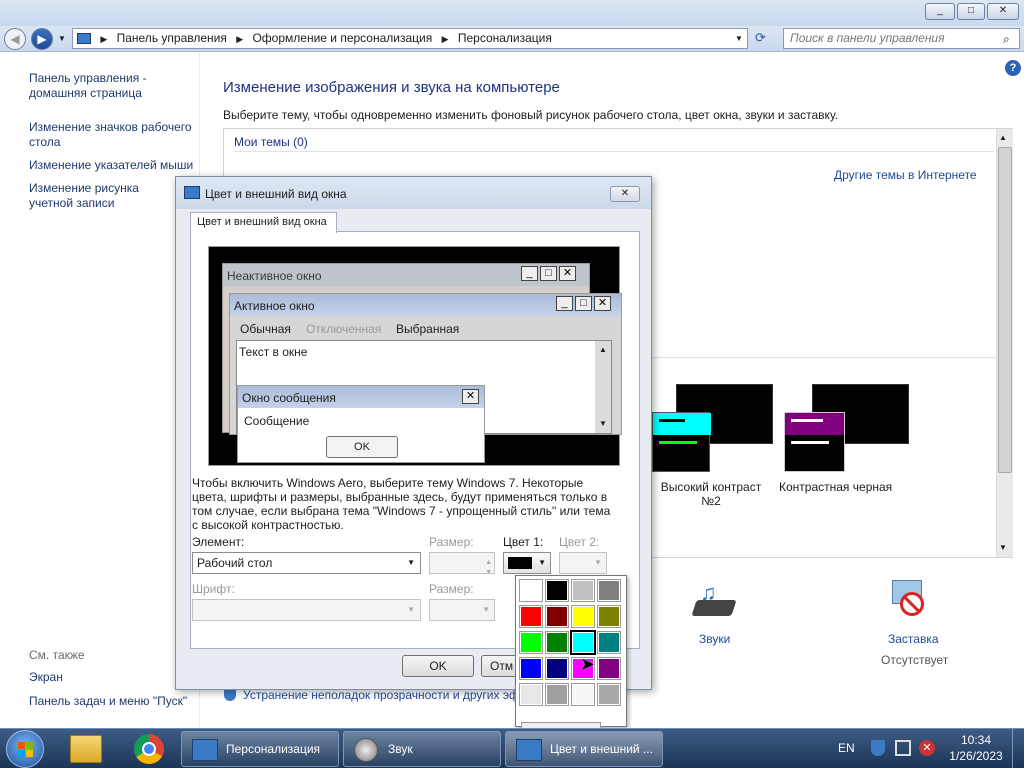 Image resolution: width=1024 pixels, height=768 pixels. Describe the element at coordinates (1003, 11) in the screenshot. I see `close-button: ✕` at that location.